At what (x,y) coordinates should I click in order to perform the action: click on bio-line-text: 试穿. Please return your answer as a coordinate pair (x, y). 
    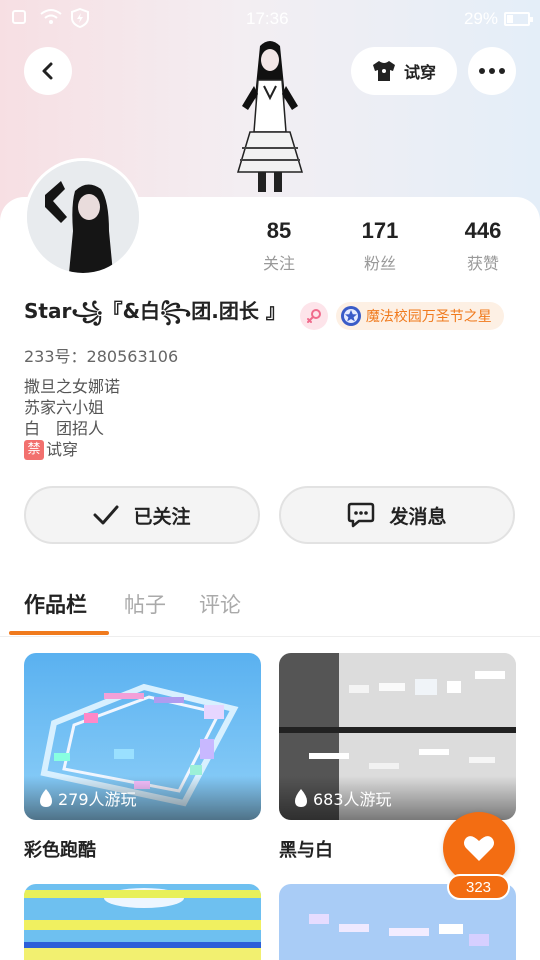
    Looking at the image, I should click on (62, 449).